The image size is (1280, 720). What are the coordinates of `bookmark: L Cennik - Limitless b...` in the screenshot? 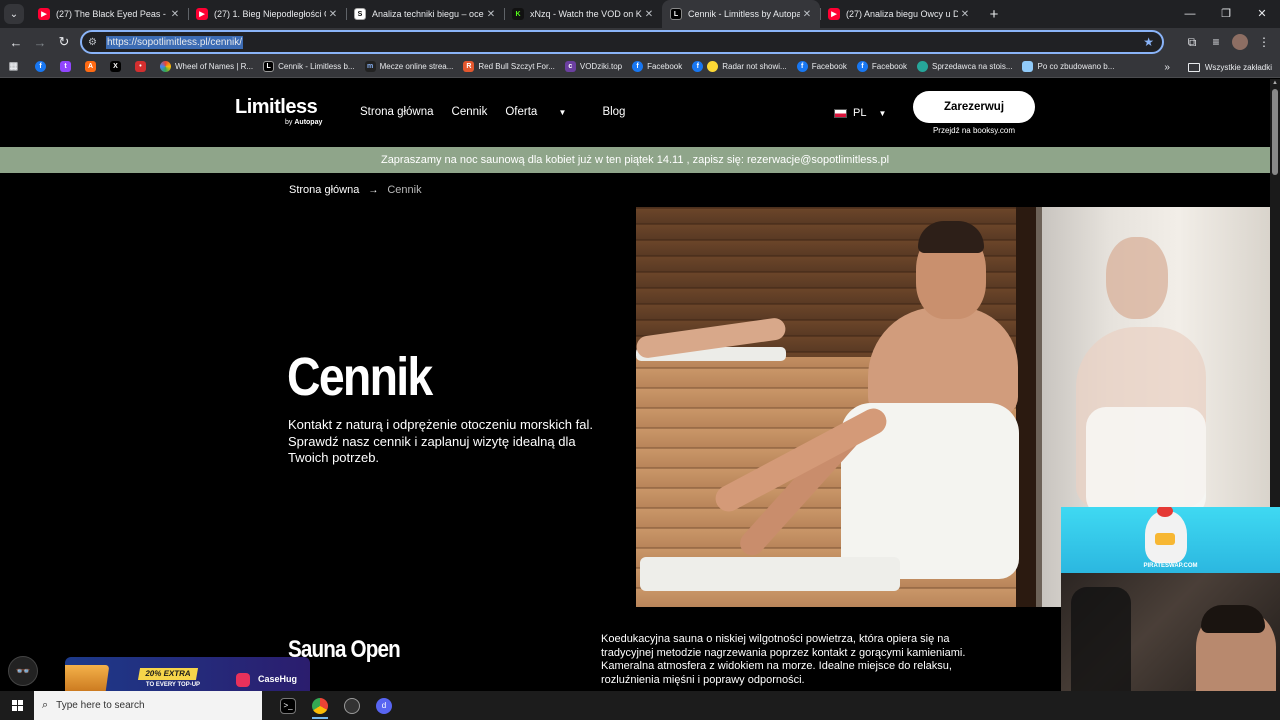 It's located at (309, 66).